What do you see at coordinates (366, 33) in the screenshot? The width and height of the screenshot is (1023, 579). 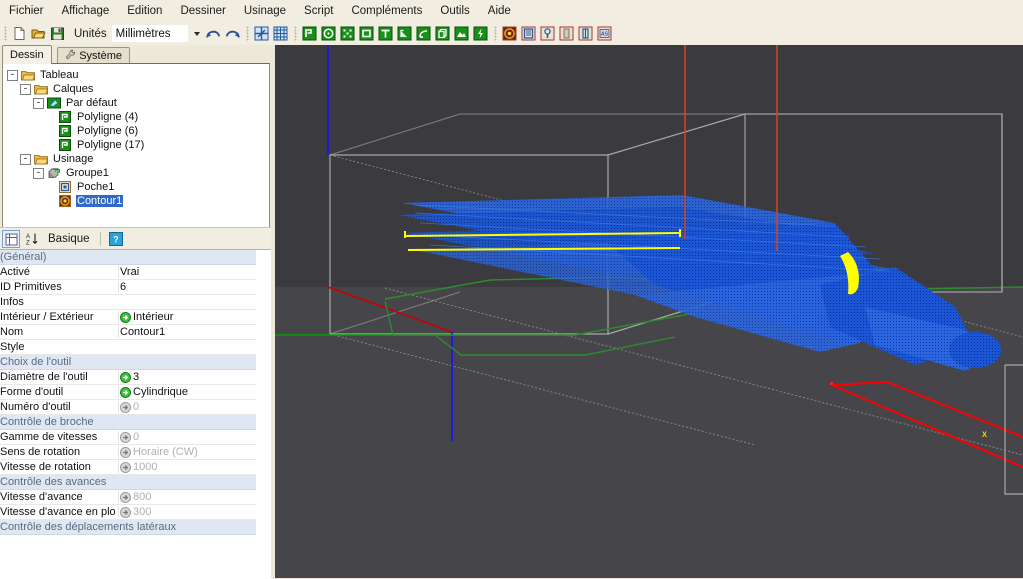 I see `rectangle-icon` at bounding box center [366, 33].